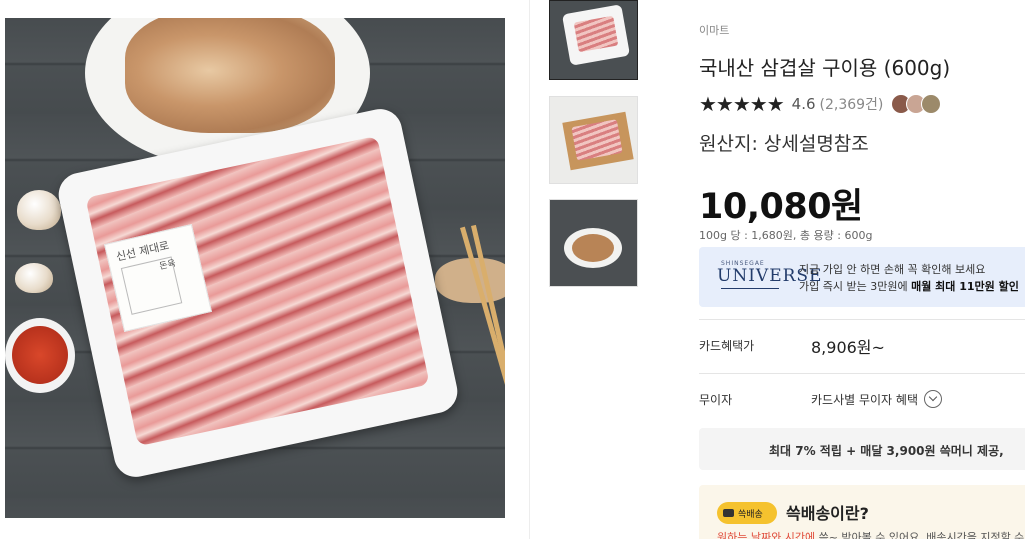 The image size is (1025, 539). I want to click on rating-score: 4.6, so click(803, 104).